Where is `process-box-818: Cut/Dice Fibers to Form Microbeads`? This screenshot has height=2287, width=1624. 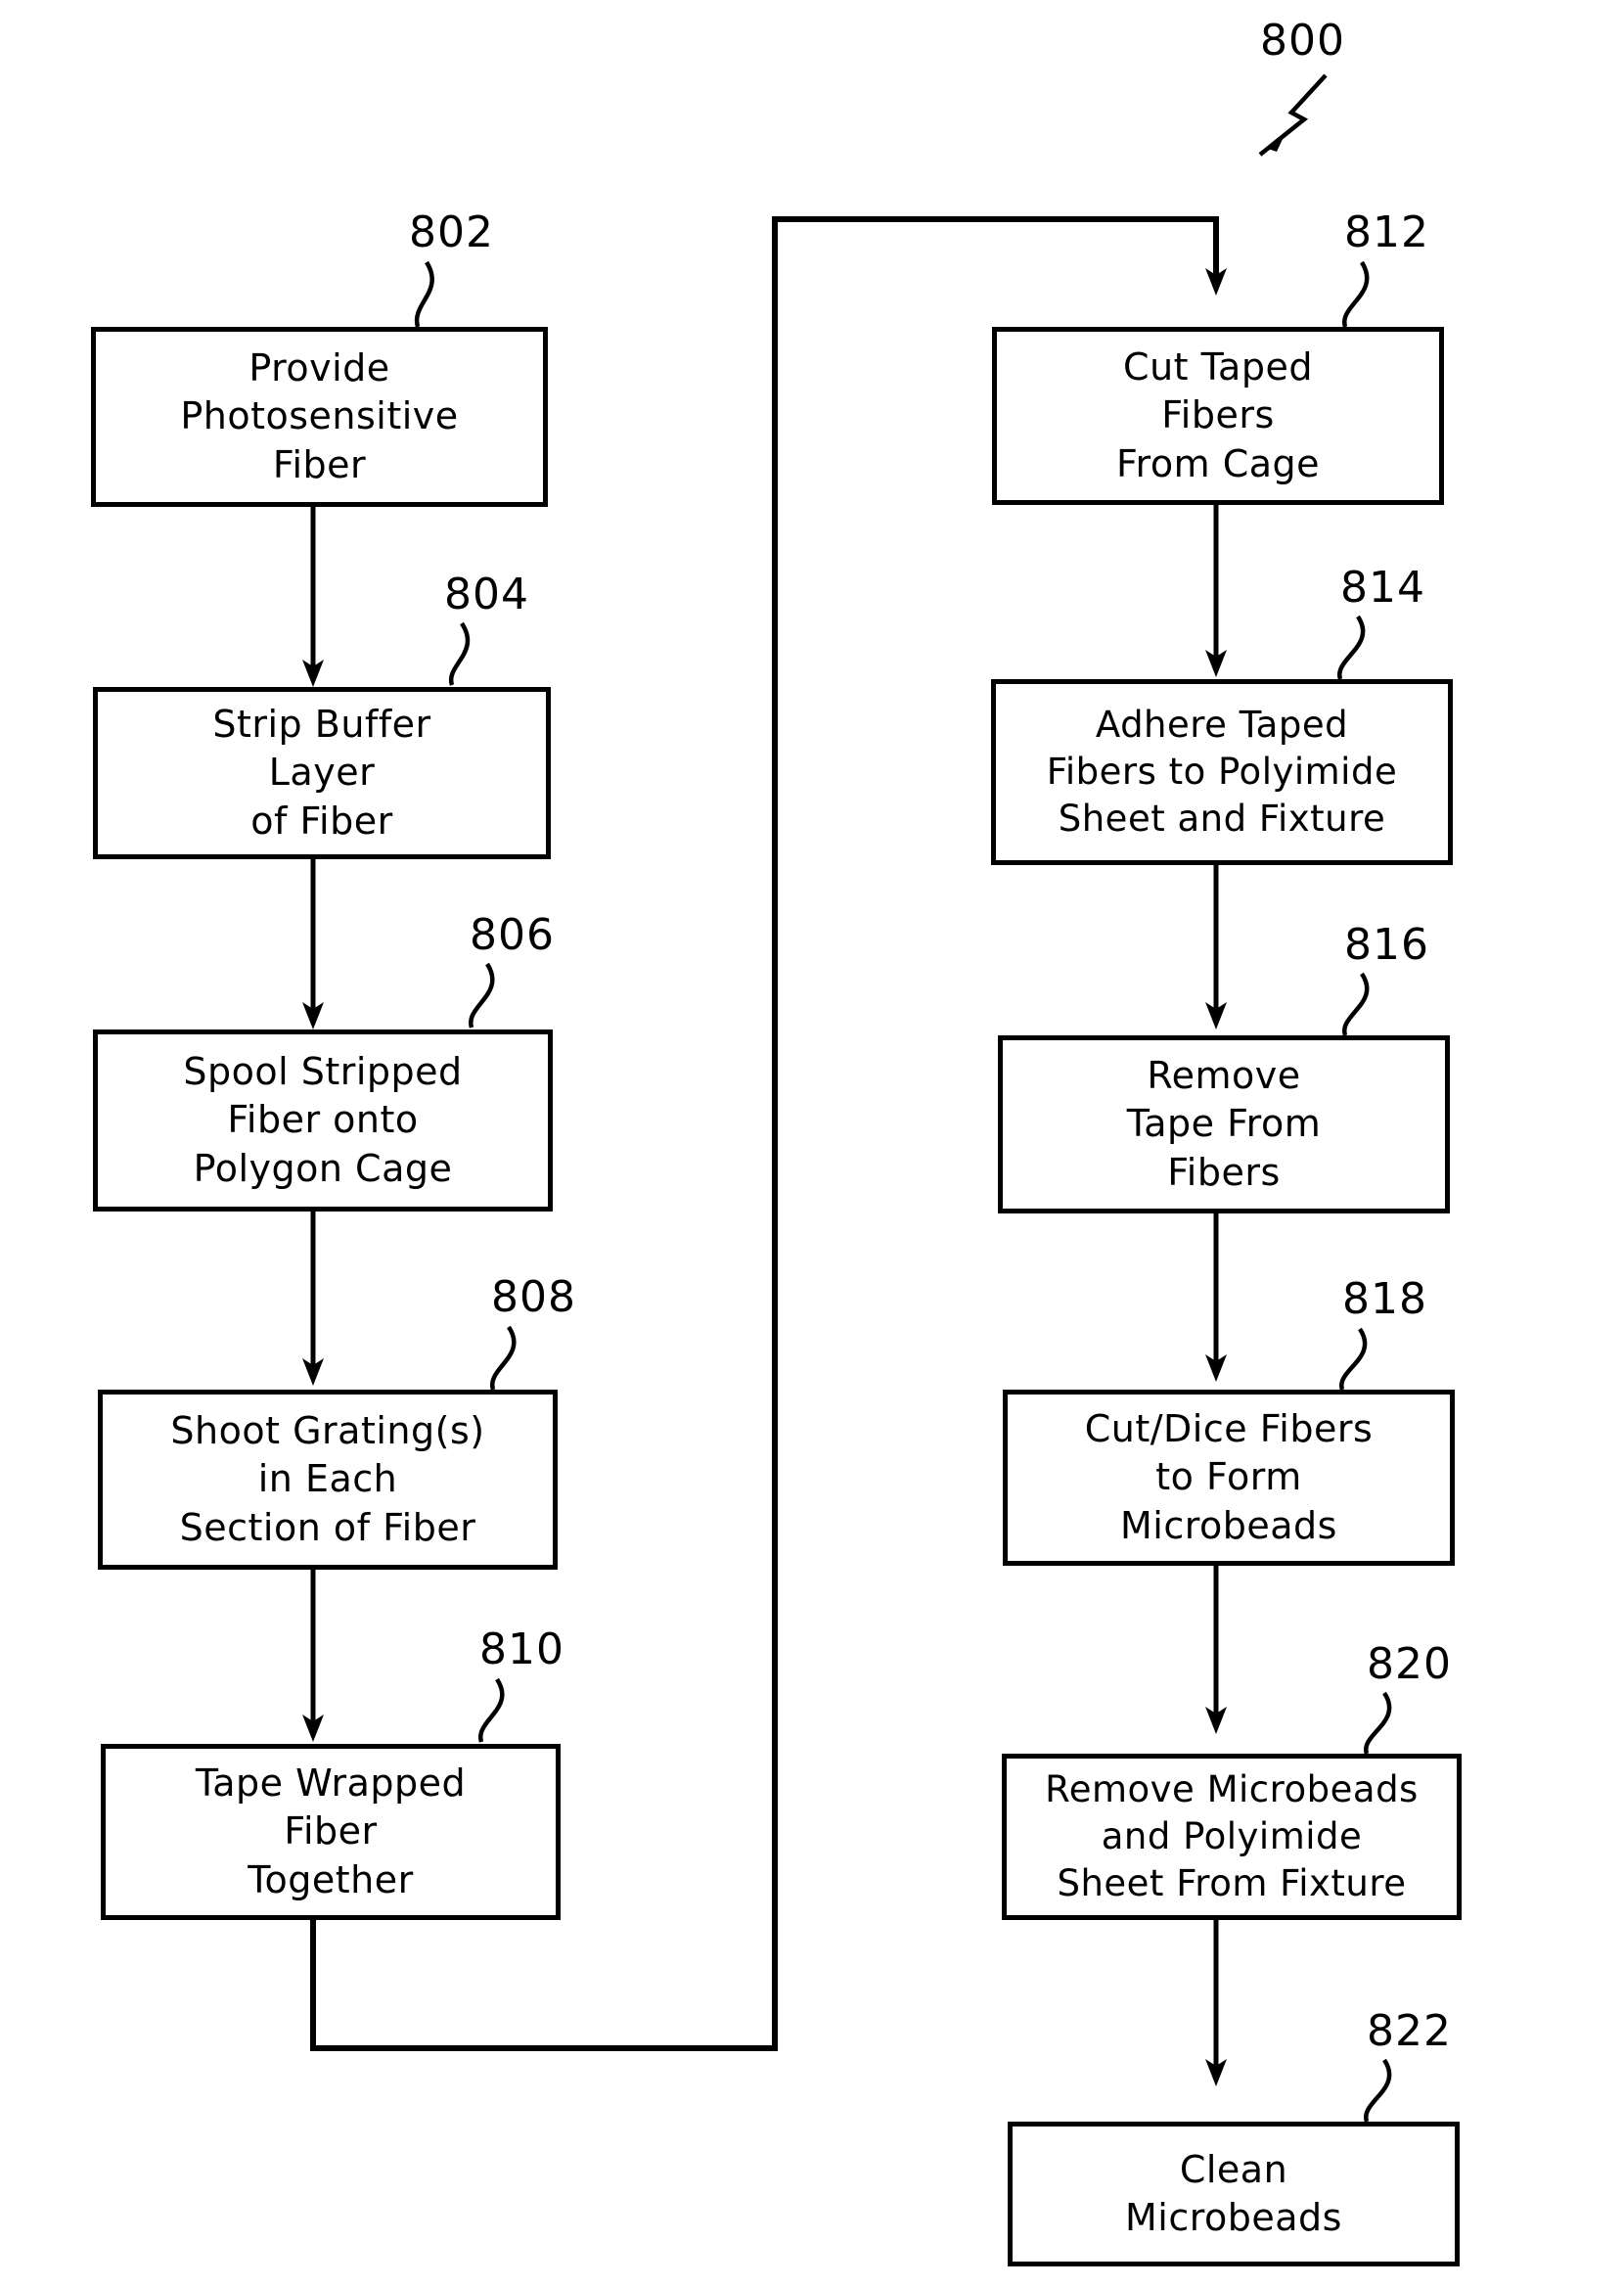 process-box-818: Cut/Dice Fibers to Form Microbeads is located at coordinates (1229, 1478).